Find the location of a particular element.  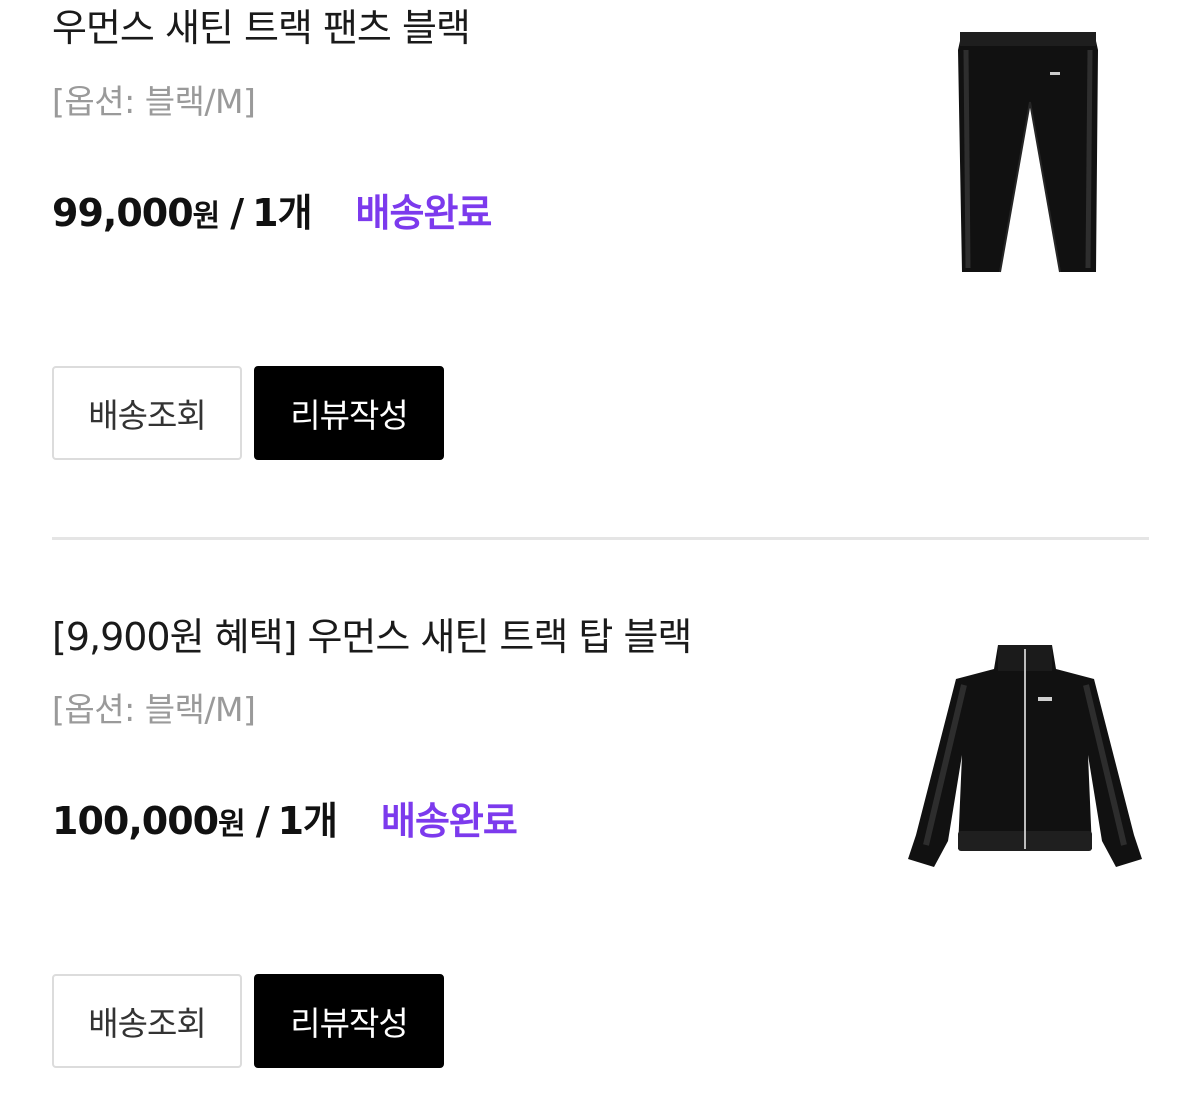

product-price: 100,000 is located at coordinates (135, 821).